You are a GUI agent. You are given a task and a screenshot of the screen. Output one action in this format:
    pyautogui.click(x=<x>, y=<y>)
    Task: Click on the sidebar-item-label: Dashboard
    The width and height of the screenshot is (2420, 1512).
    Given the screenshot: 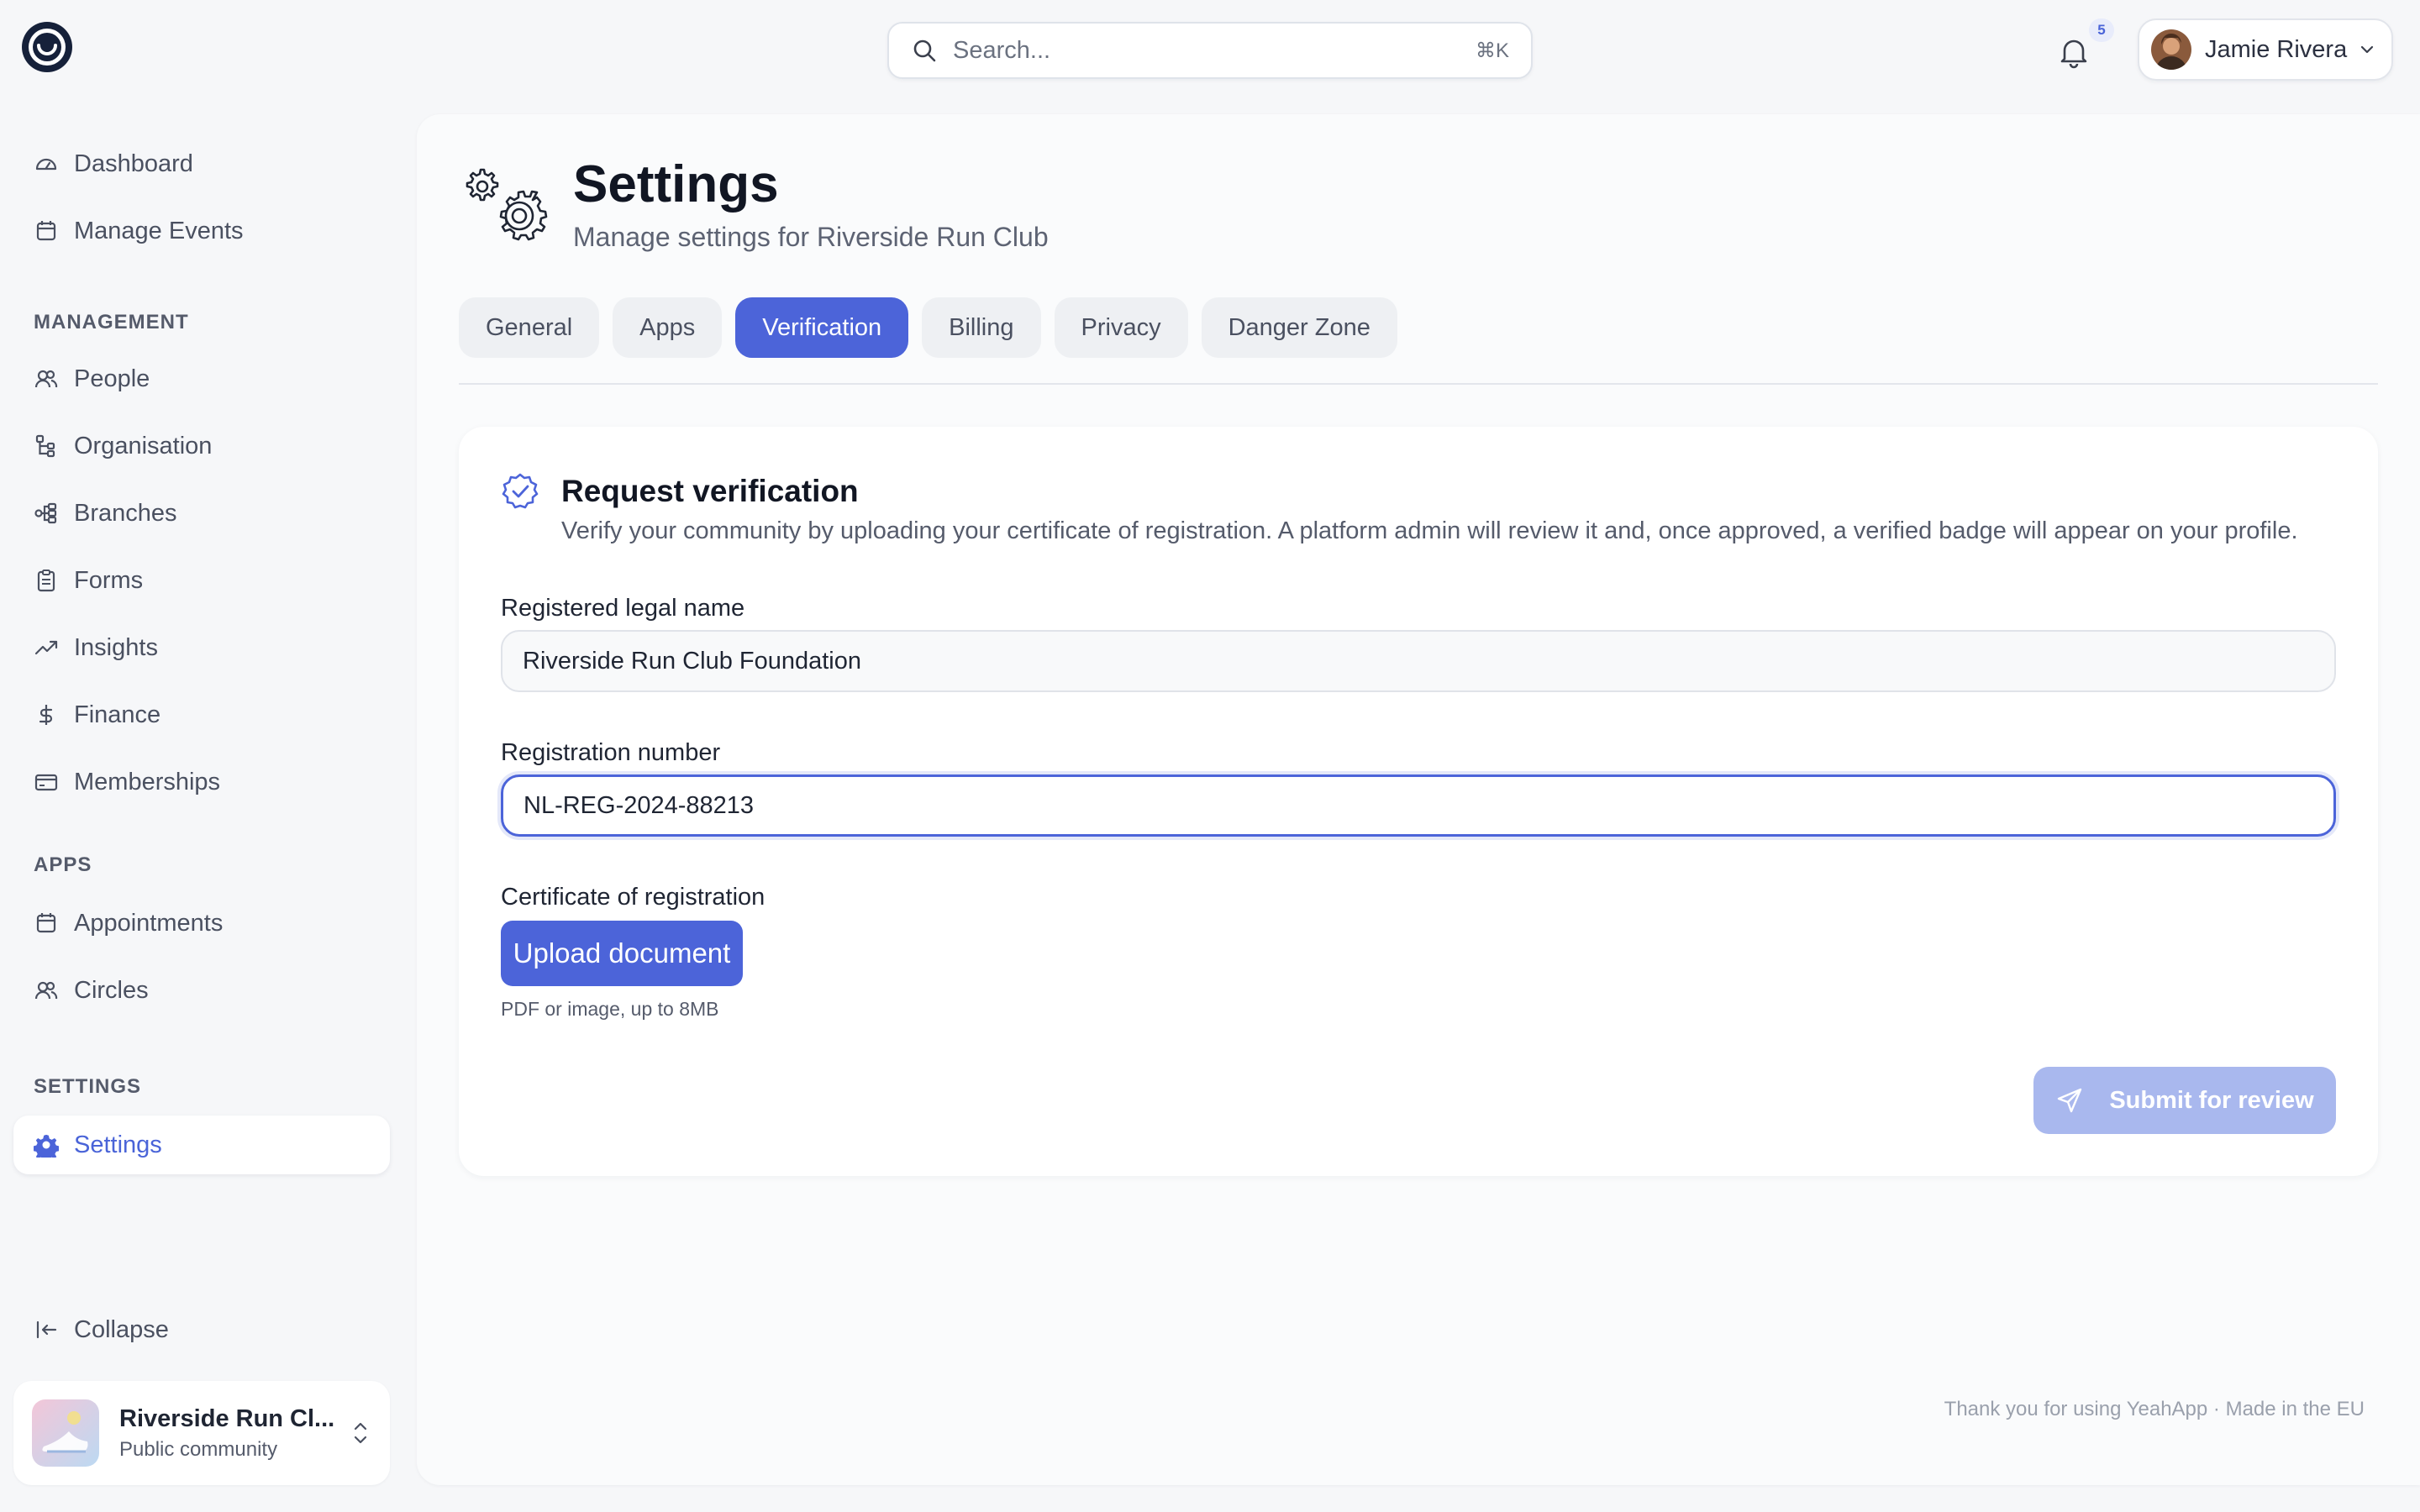 What is the action you would take?
    pyautogui.click(x=133, y=163)
    